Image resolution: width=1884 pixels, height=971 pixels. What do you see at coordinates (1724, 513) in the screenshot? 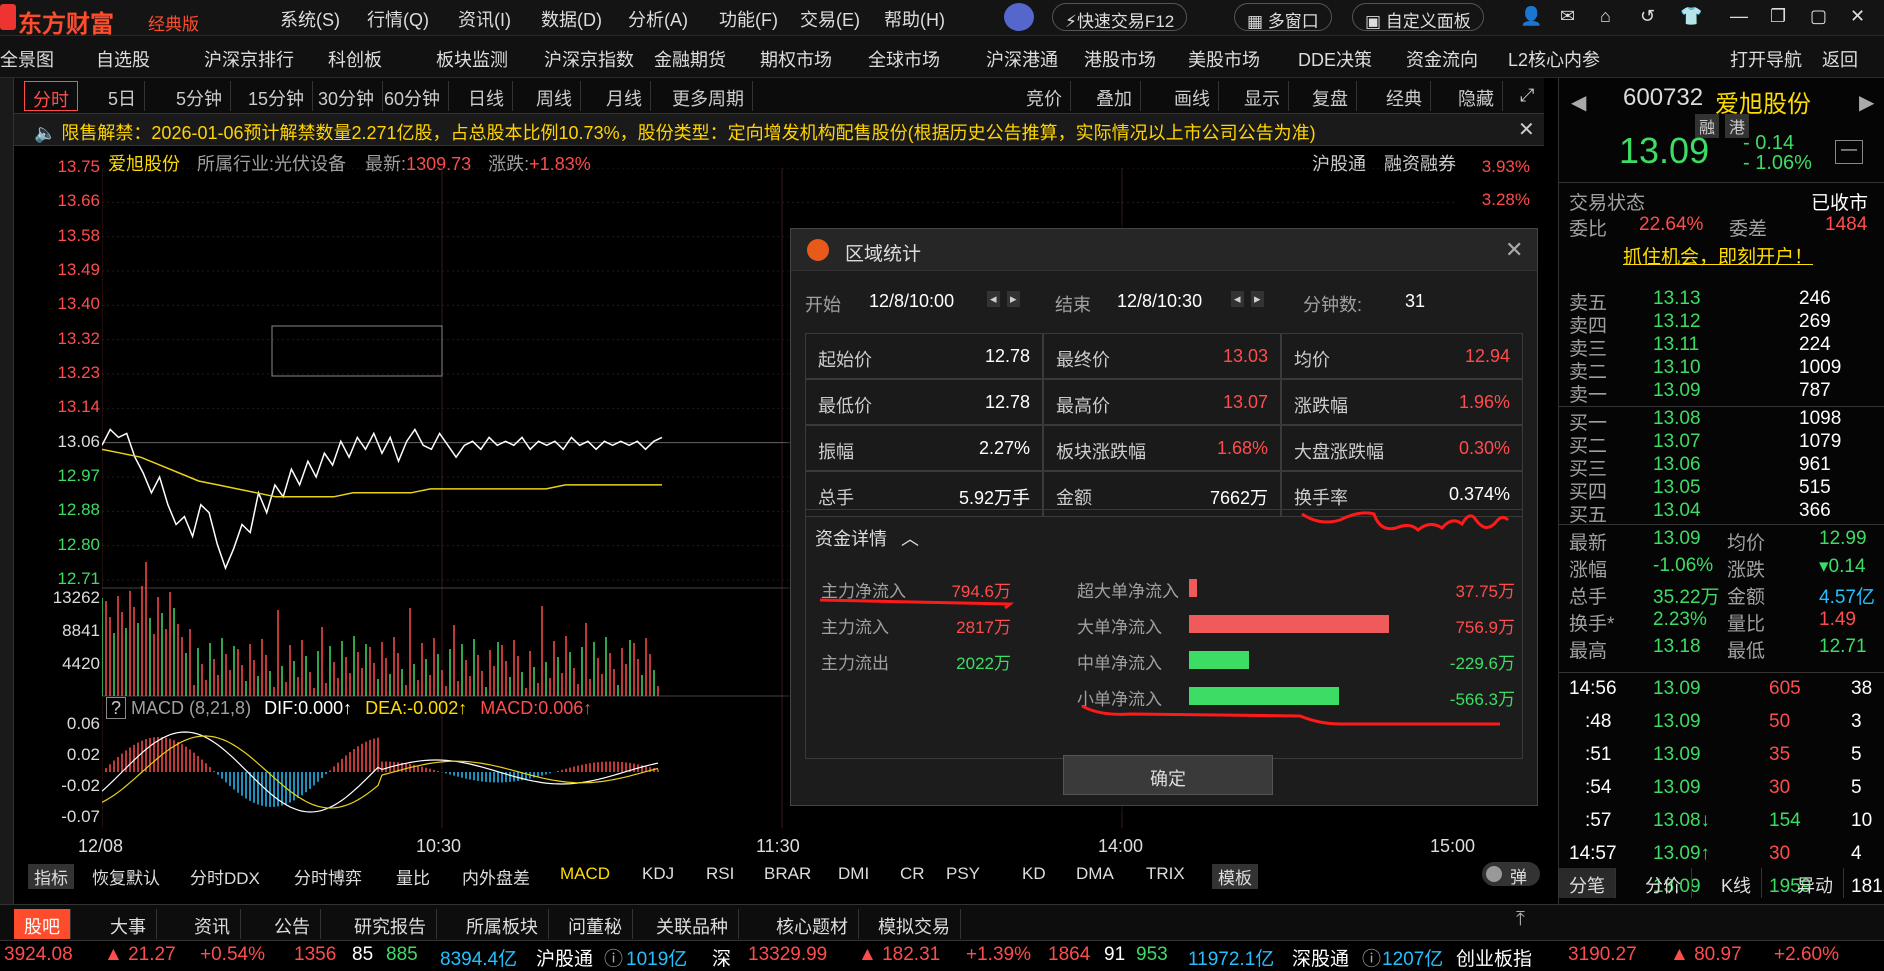
I see `bid-row-4: 买五 13.04 366` at bounding box center [1724, 513].